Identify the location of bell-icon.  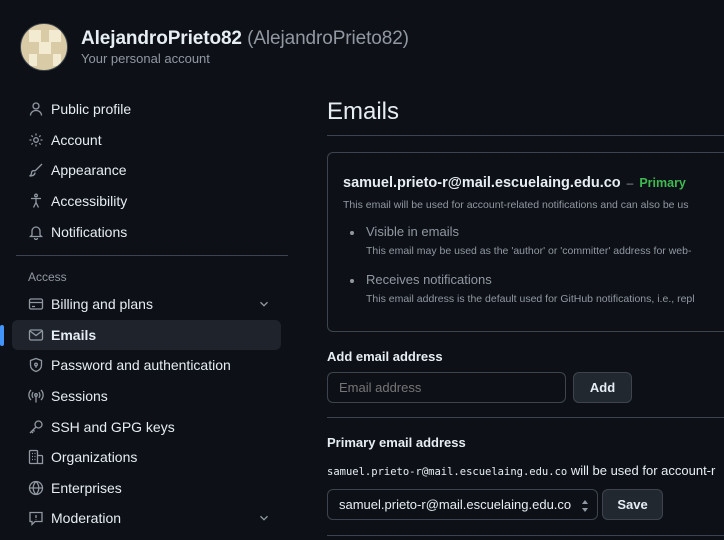
(36, 232).